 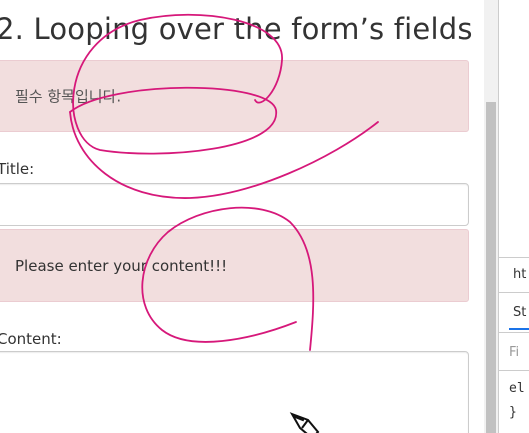 What do you see at coordinates (513, 412) in the screenshot?
I see `style-rule-close: }` at bounding box center [513, 412].